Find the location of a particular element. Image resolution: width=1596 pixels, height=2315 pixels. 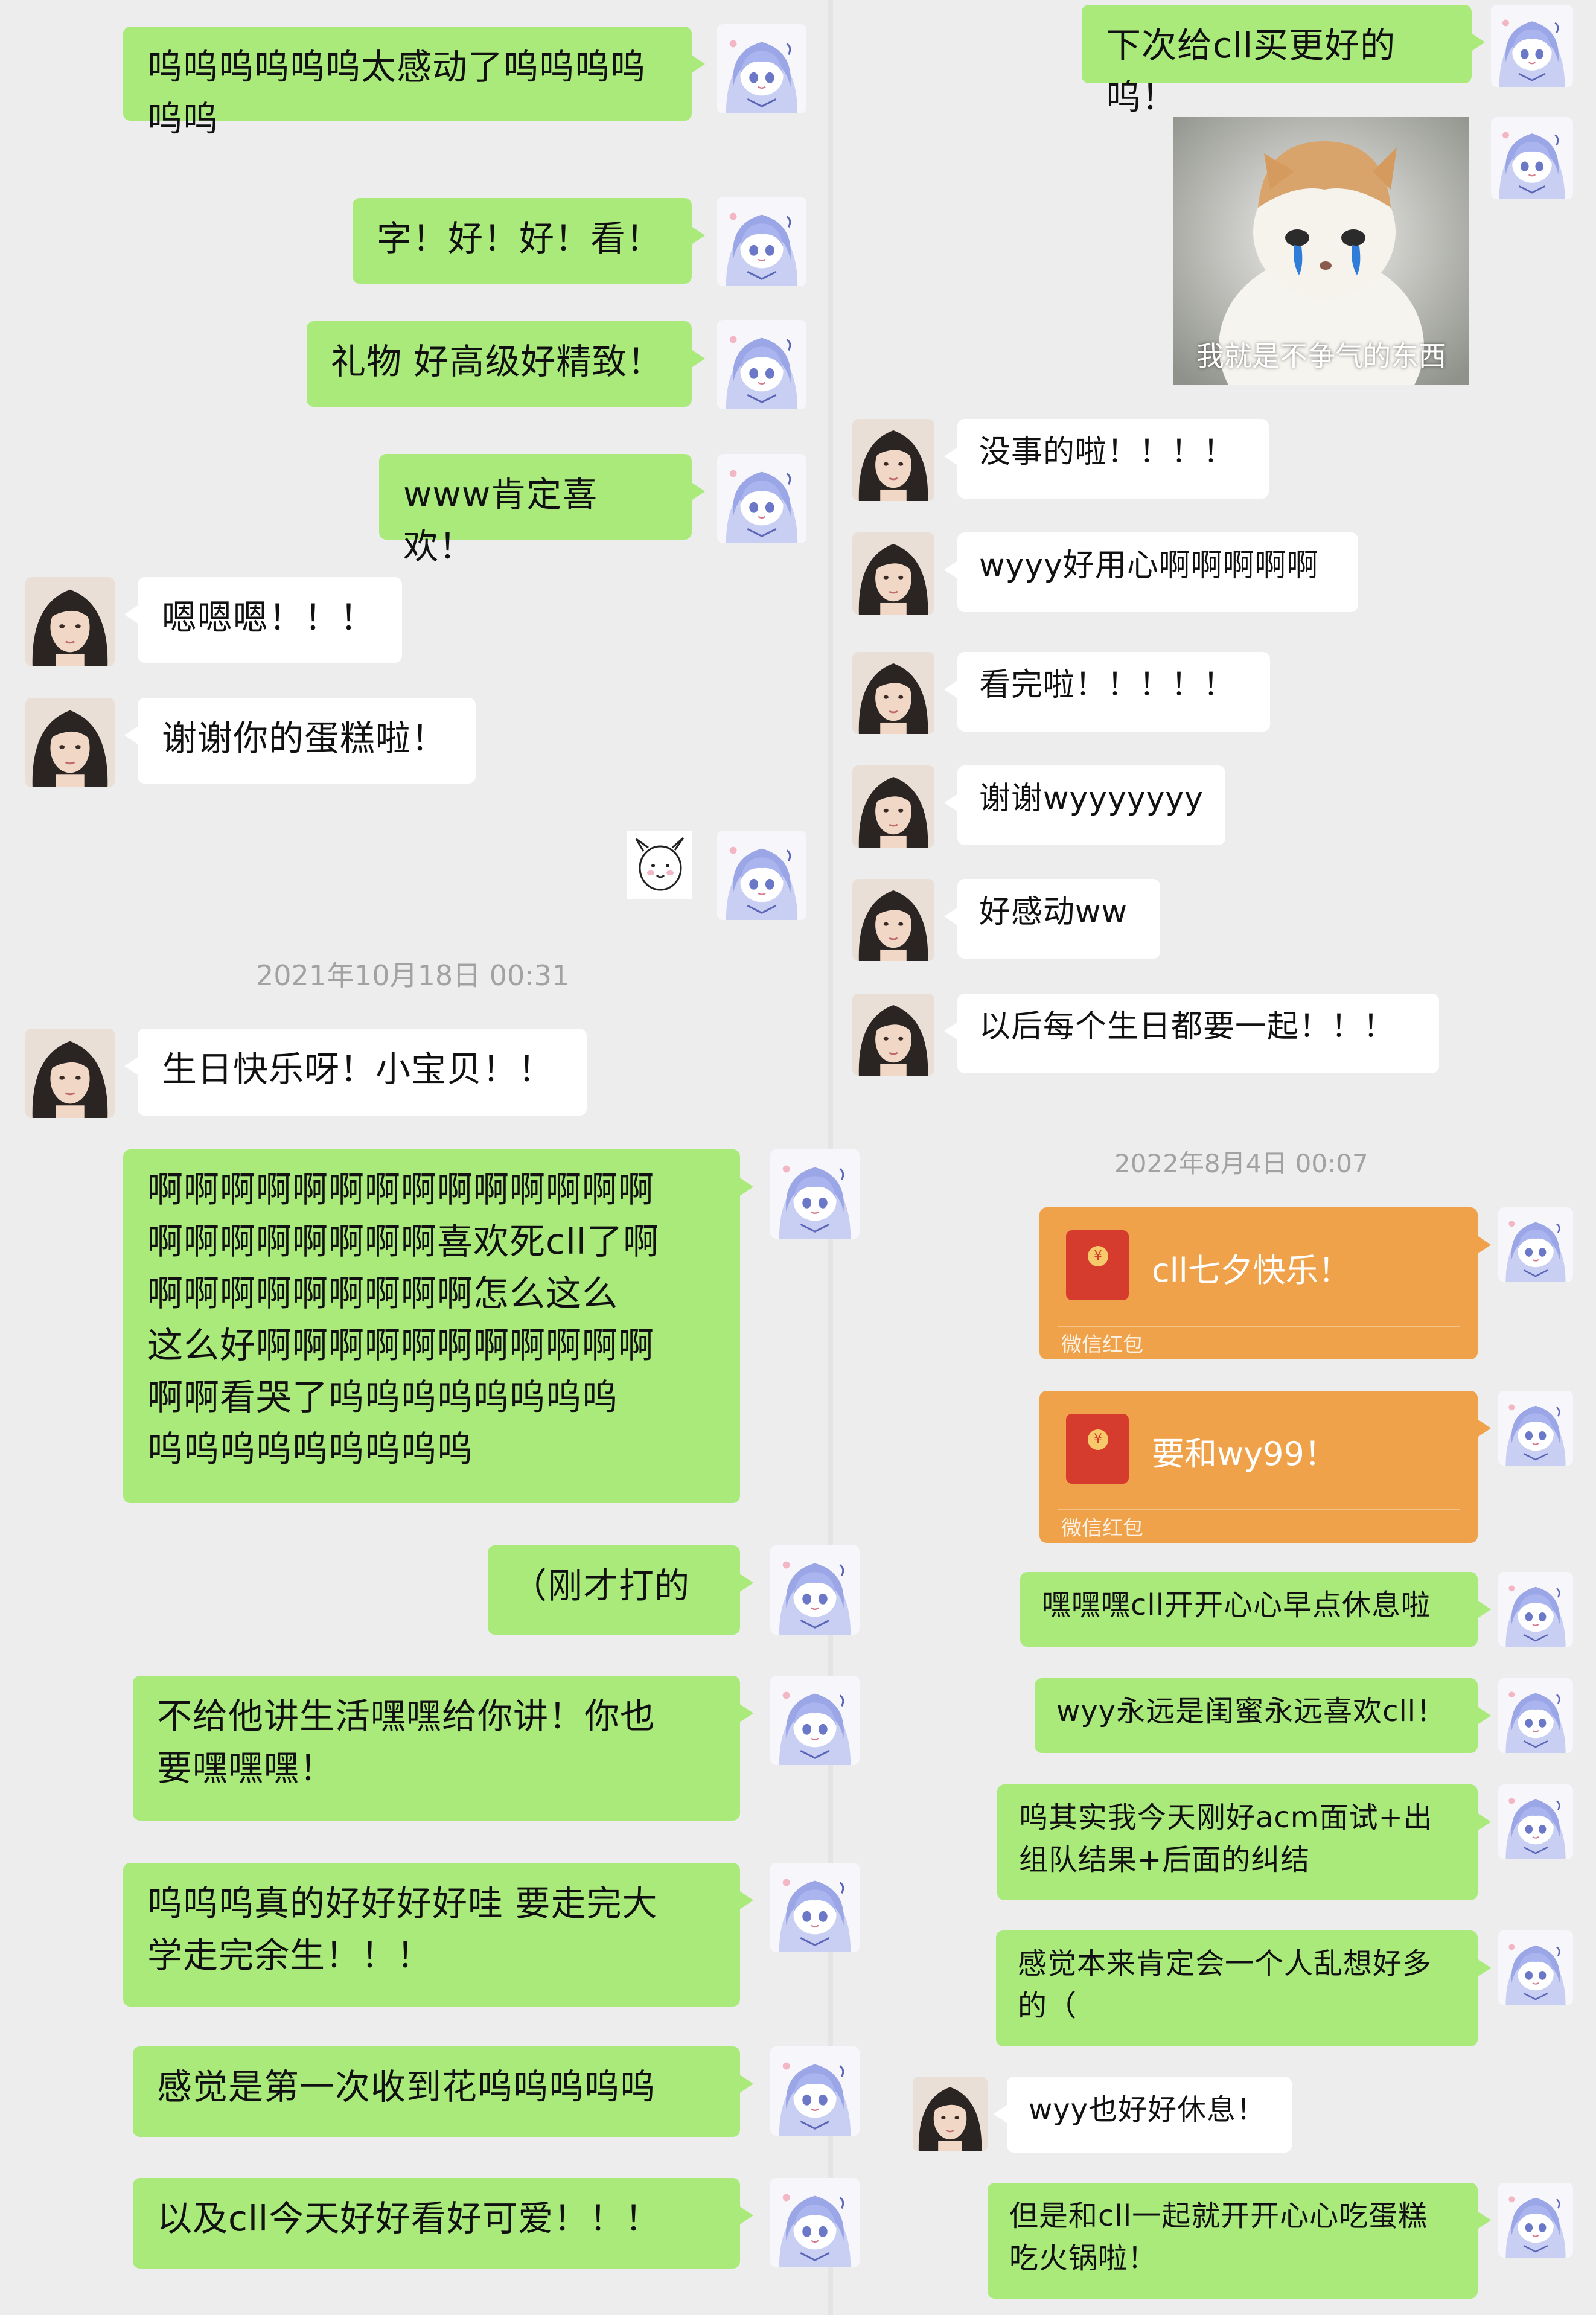

message-bubble: 嗯嗯嗯！！！ is located at coordinates (263, 620).